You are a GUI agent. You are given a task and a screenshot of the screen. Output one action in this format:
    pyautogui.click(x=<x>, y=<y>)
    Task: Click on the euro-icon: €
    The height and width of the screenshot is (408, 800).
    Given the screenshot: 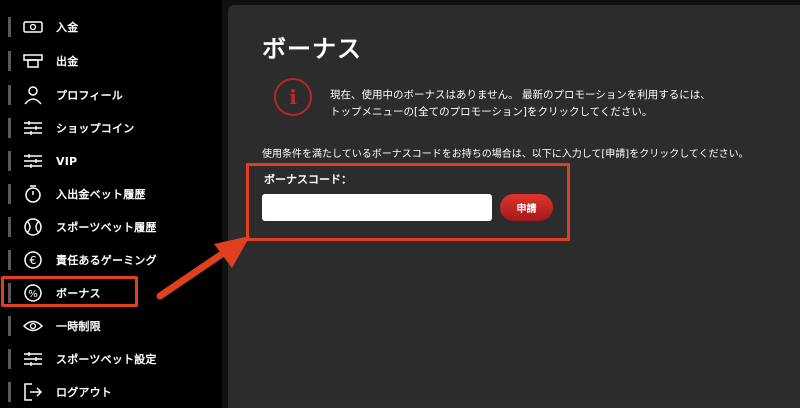 What is the action you would take?
    pyautogui.click(x=33, y=260)
    